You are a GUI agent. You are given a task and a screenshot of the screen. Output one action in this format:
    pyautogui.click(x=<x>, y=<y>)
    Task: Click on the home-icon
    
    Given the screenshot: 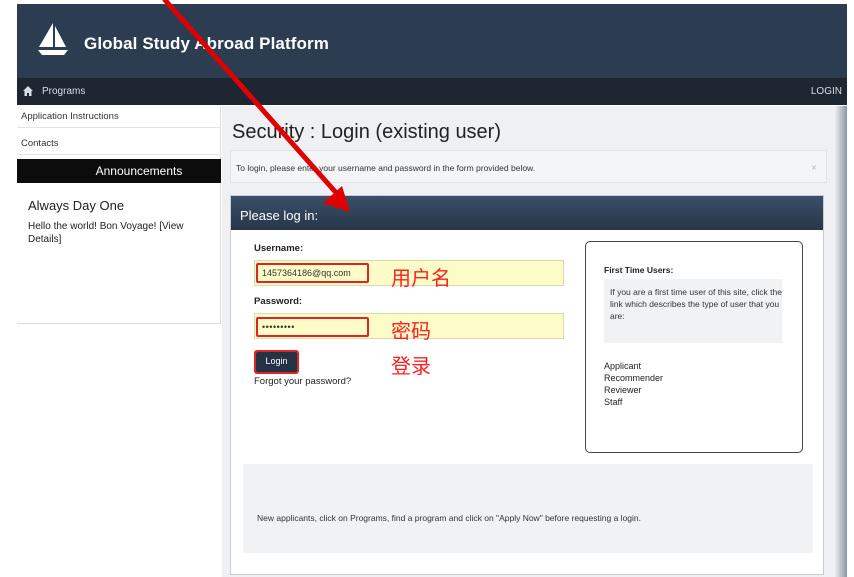 What is the action you would take?
    pyautogui.click(x=28, y=91)
    